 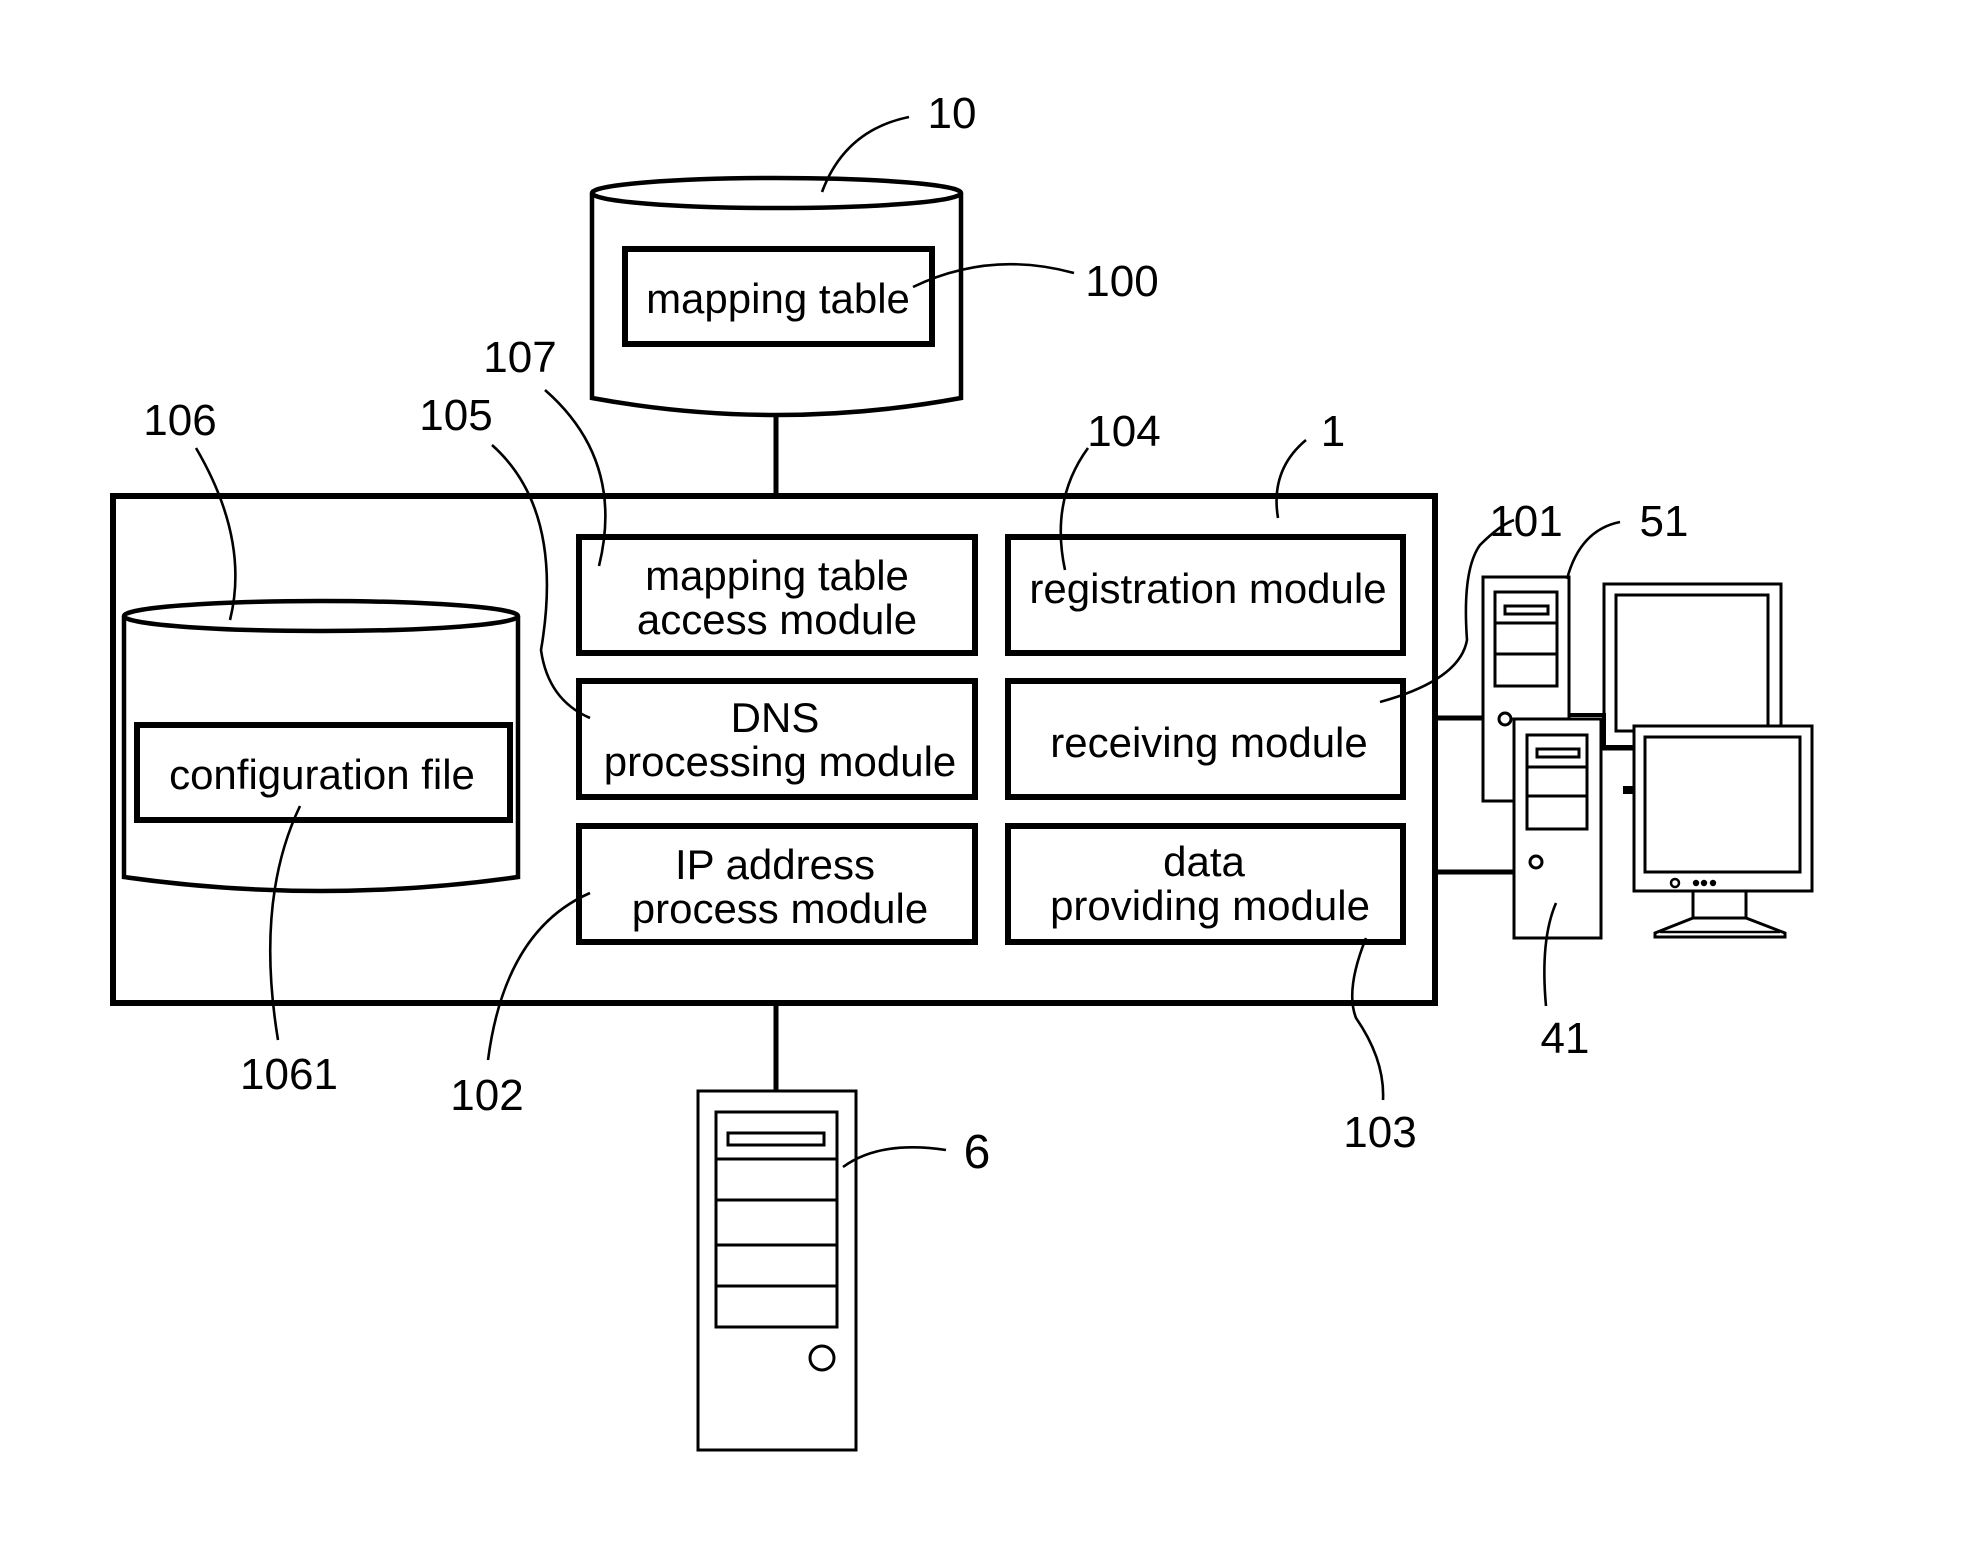 What do you see at coordinates (776, 335) in the screenshot?
I see `mapping-database: mapping table` at bounding box center [776, 335].